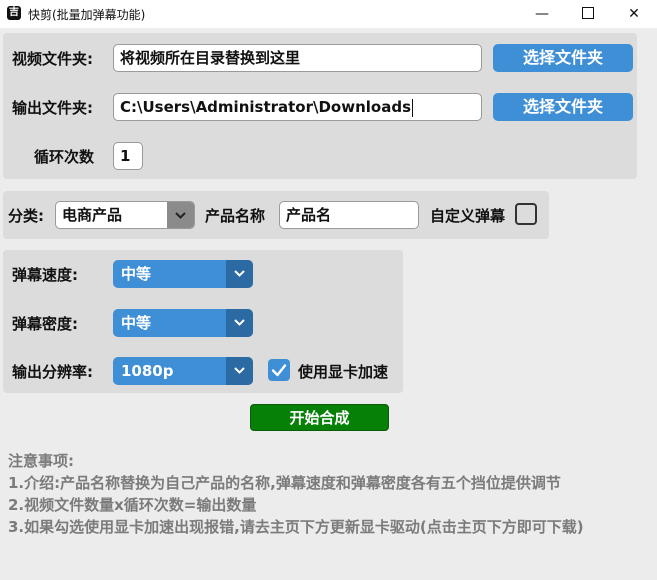  Describe the element at coordinates (297, 58) in the screenshot. I see `video-folder-input: 将视频所在目录替换到这里` at that location.